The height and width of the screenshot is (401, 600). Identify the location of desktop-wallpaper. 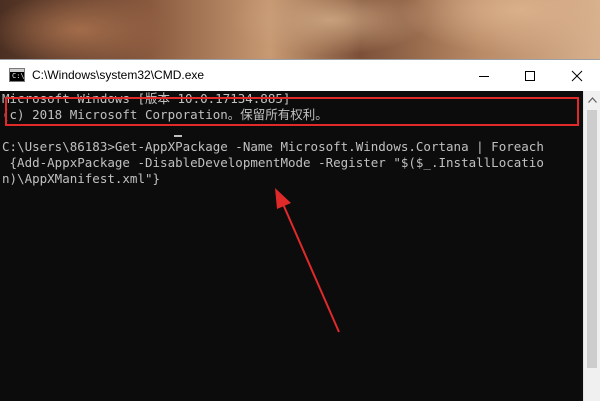
(300, 30).